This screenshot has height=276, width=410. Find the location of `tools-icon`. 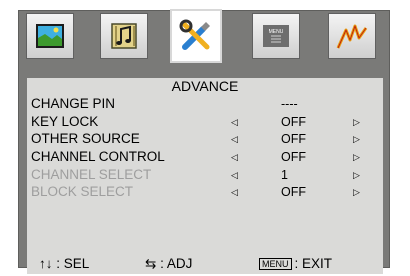

tools-icon is located at coordinates (194, 34).